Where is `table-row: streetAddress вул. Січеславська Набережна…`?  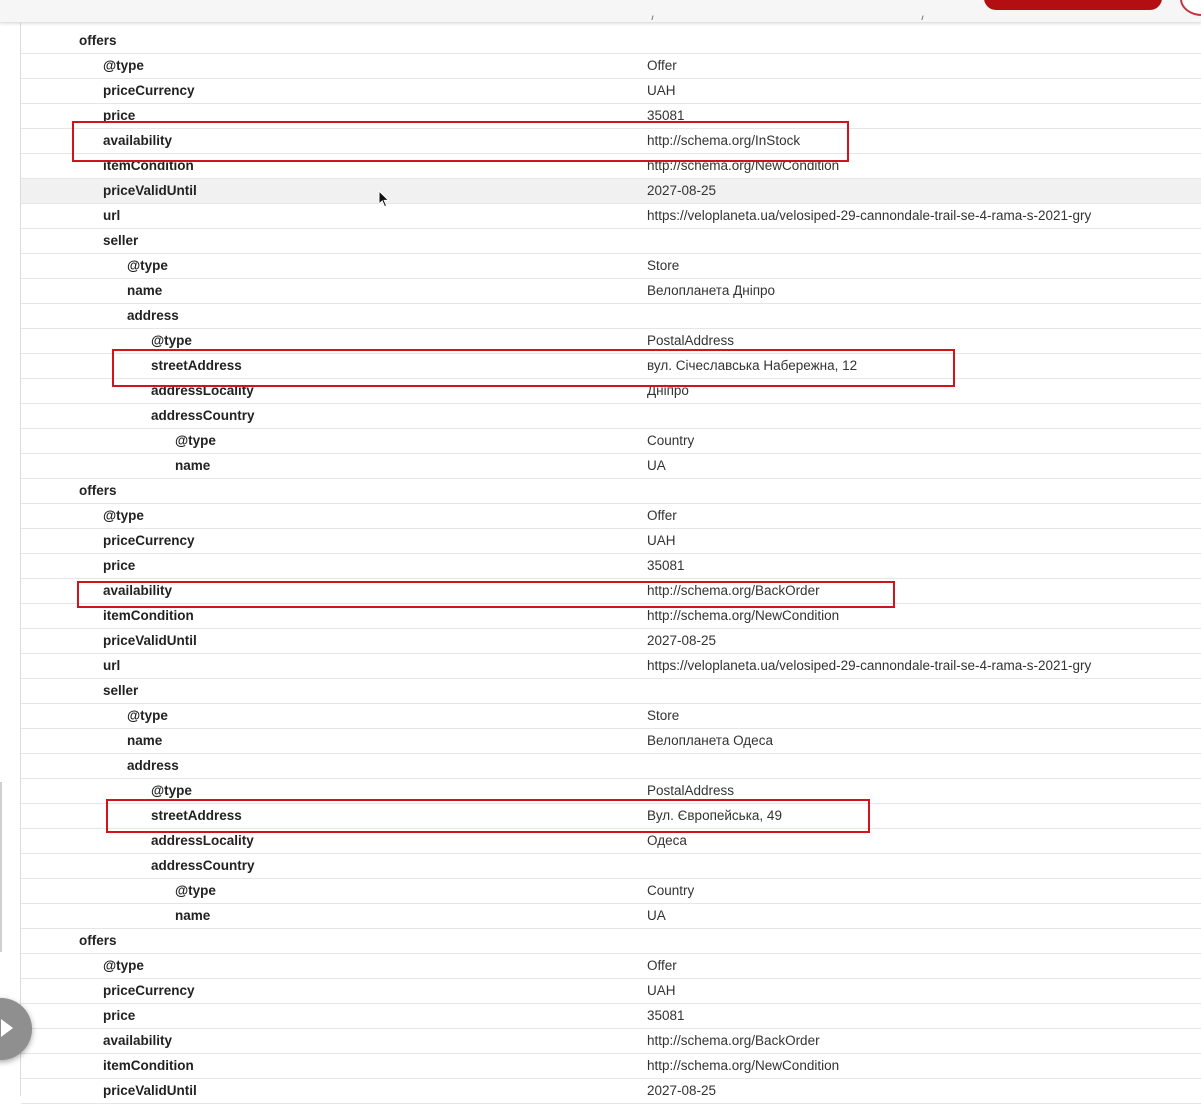 table-row: streetAddress вул. Січеславська Набережна… is located at coordinates (611, 366).